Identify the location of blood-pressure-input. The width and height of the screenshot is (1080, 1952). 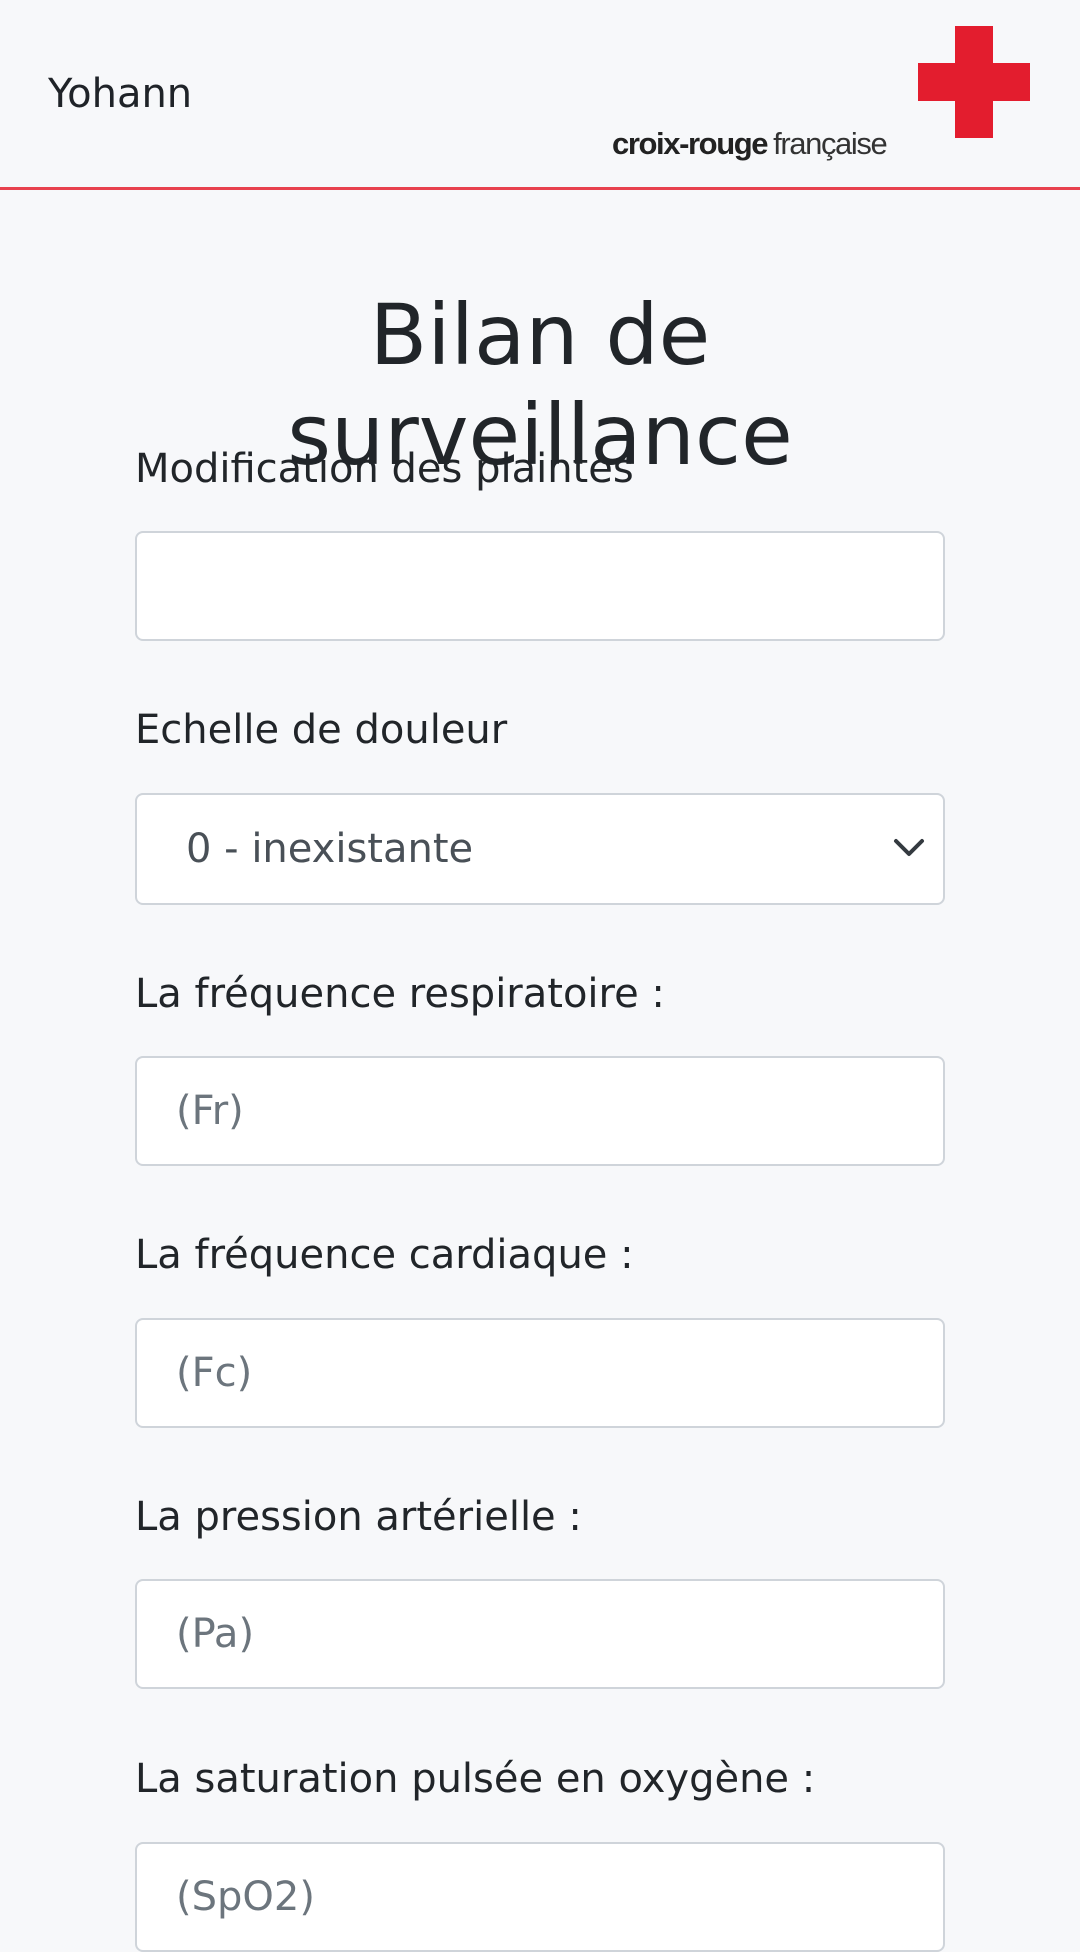
(540, 1634).